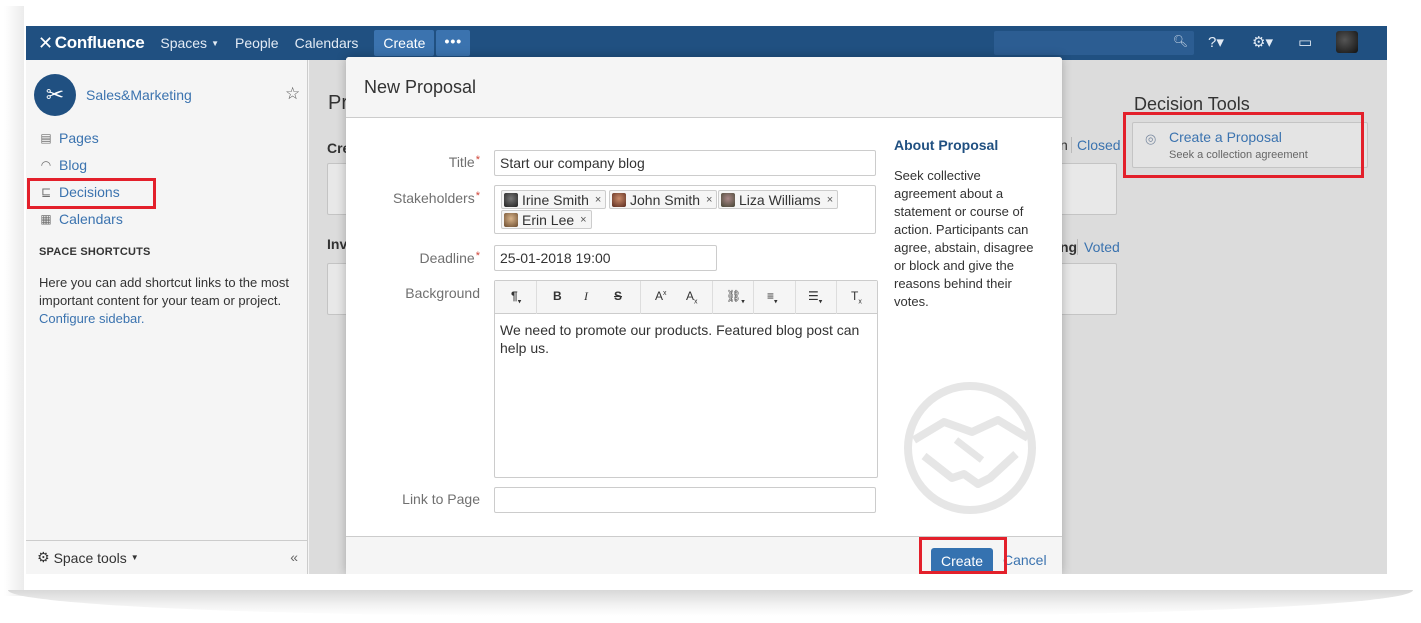  Describe the element at coordinates (55, 95) in the screenshot. I see `space-logo-icon: ✂` at that location.